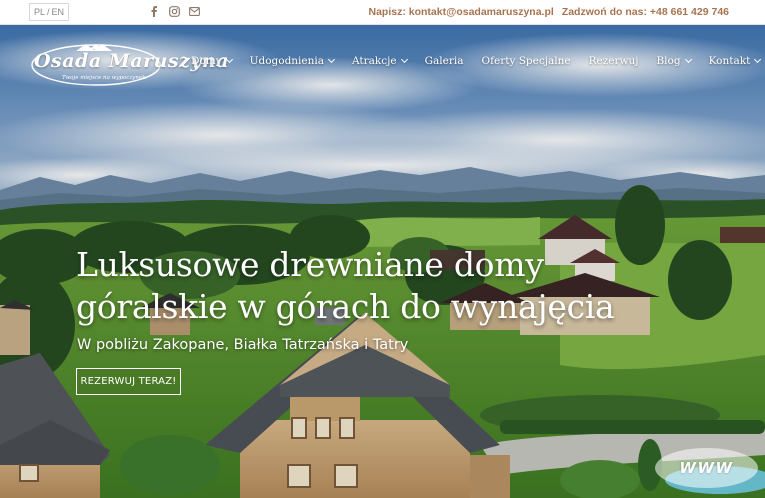  What do you see at coordinates (645, 12) in the screenshot?
I see `phone-link: Zadzwoń do nas: +48 661 429 746` at bounding box center [645, 12].